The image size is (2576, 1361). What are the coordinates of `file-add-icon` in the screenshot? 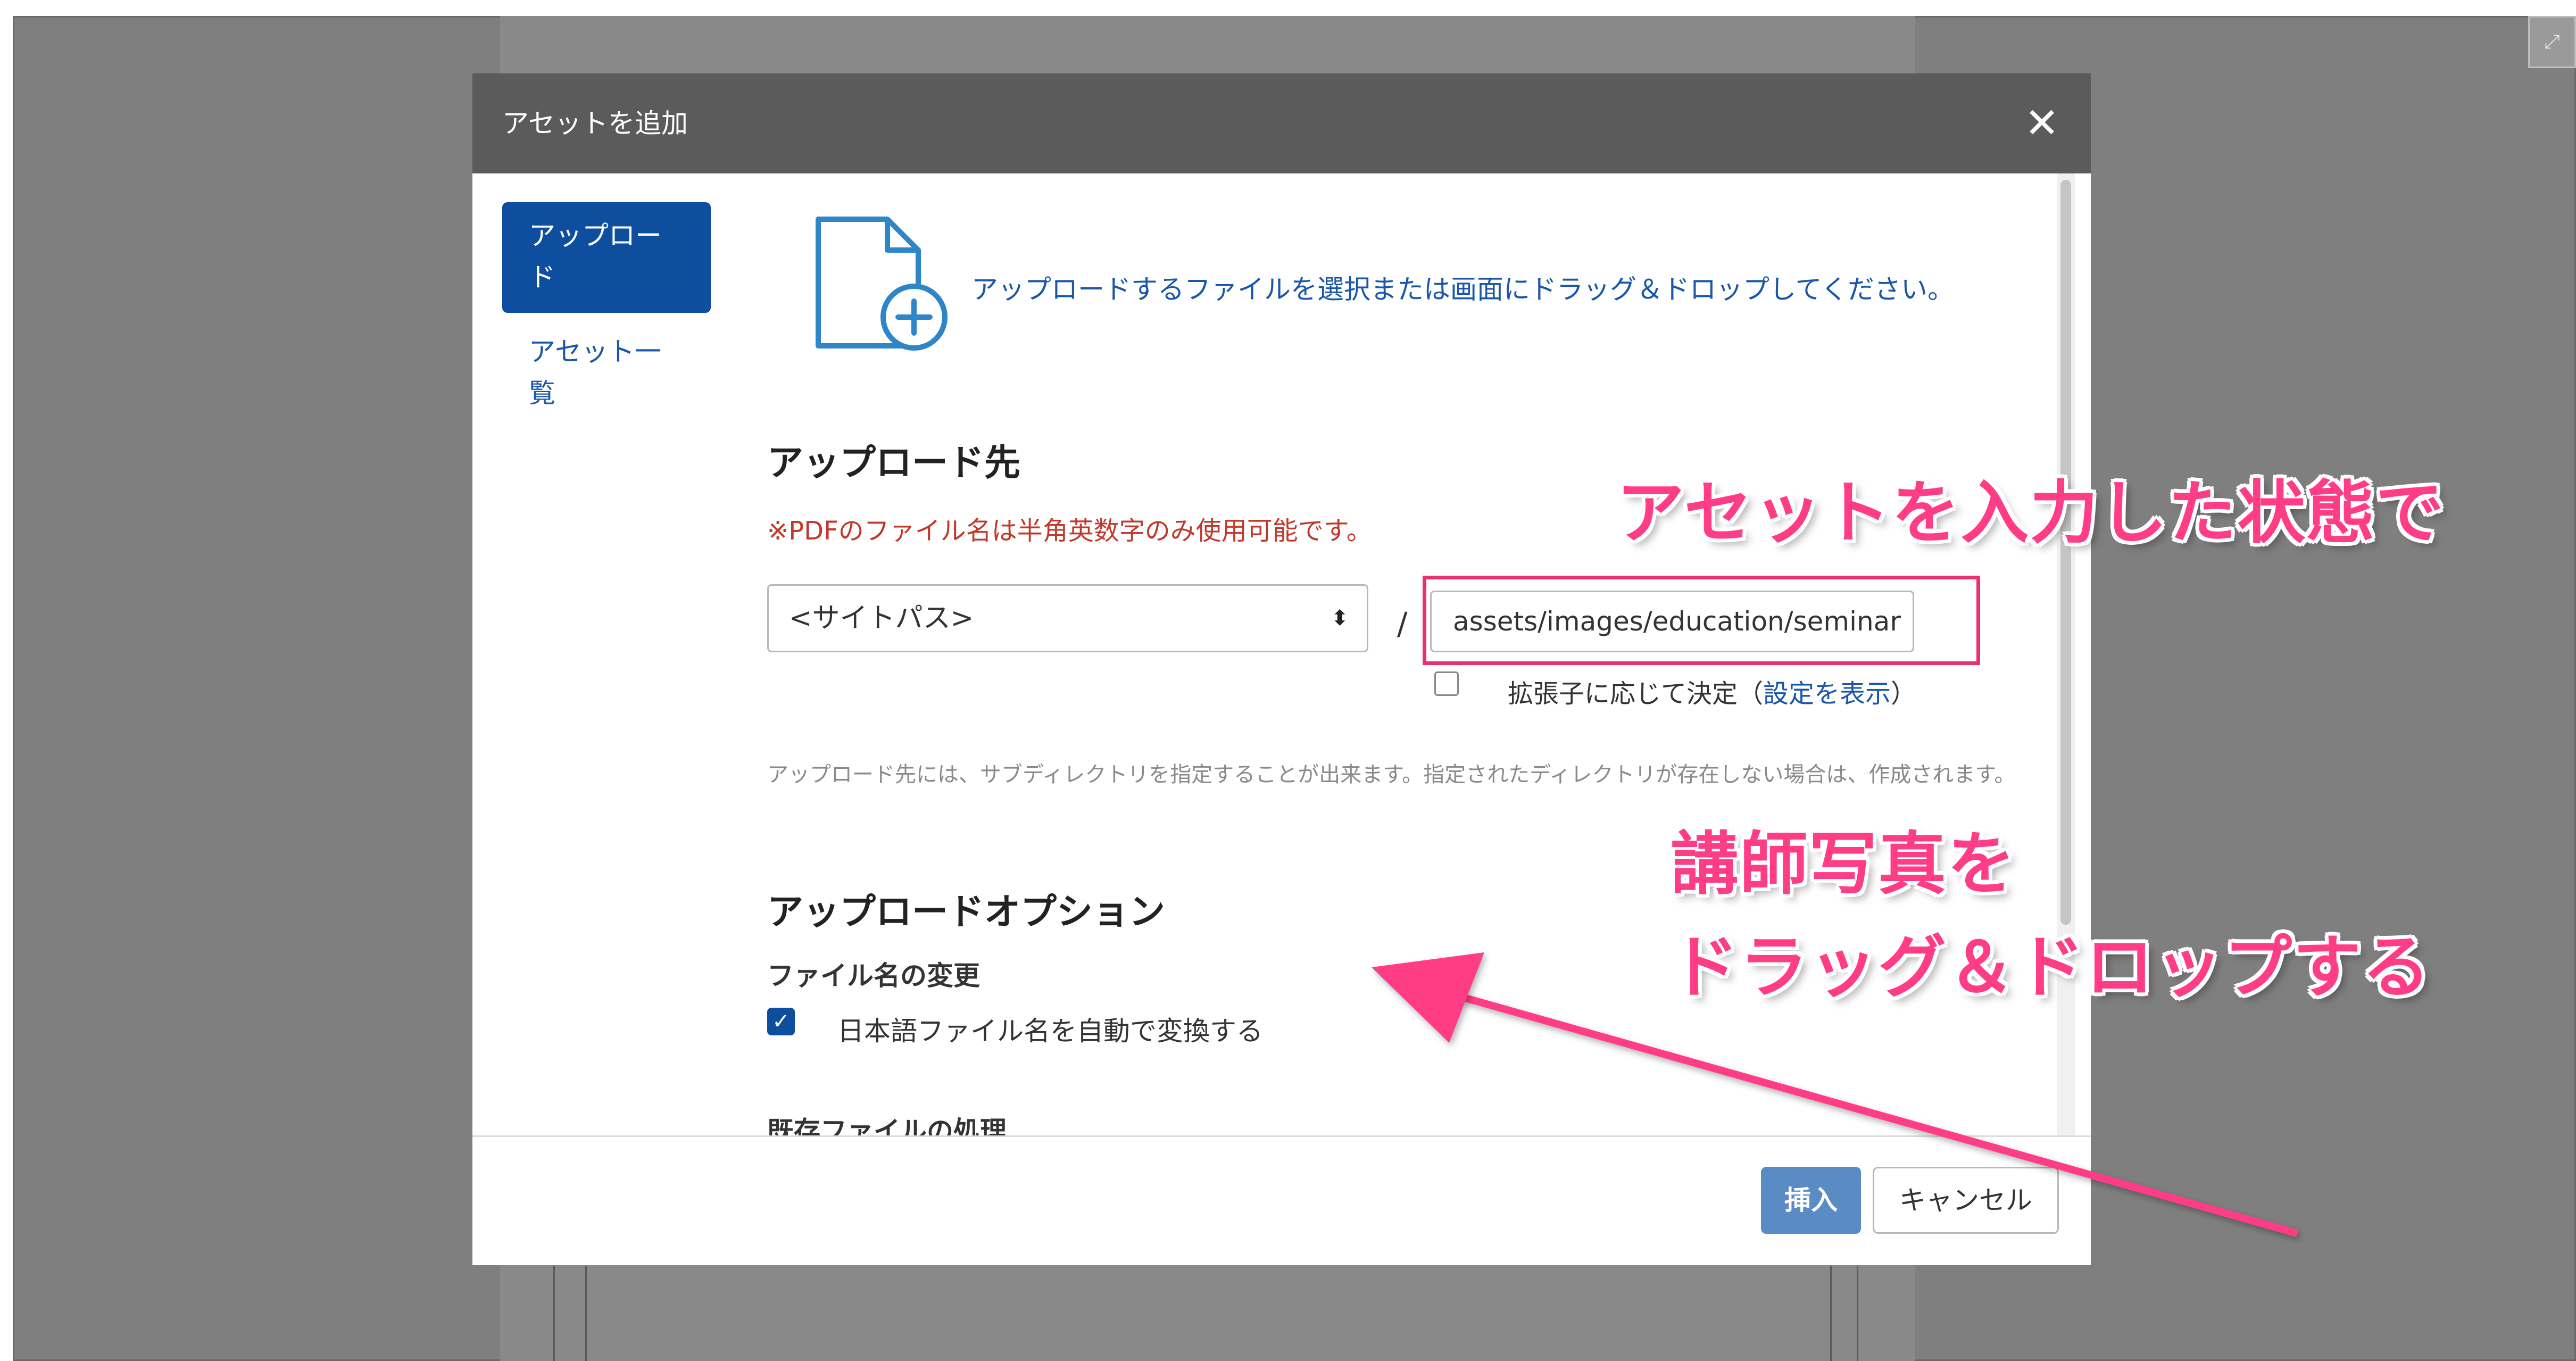 It's located at (879, 284).